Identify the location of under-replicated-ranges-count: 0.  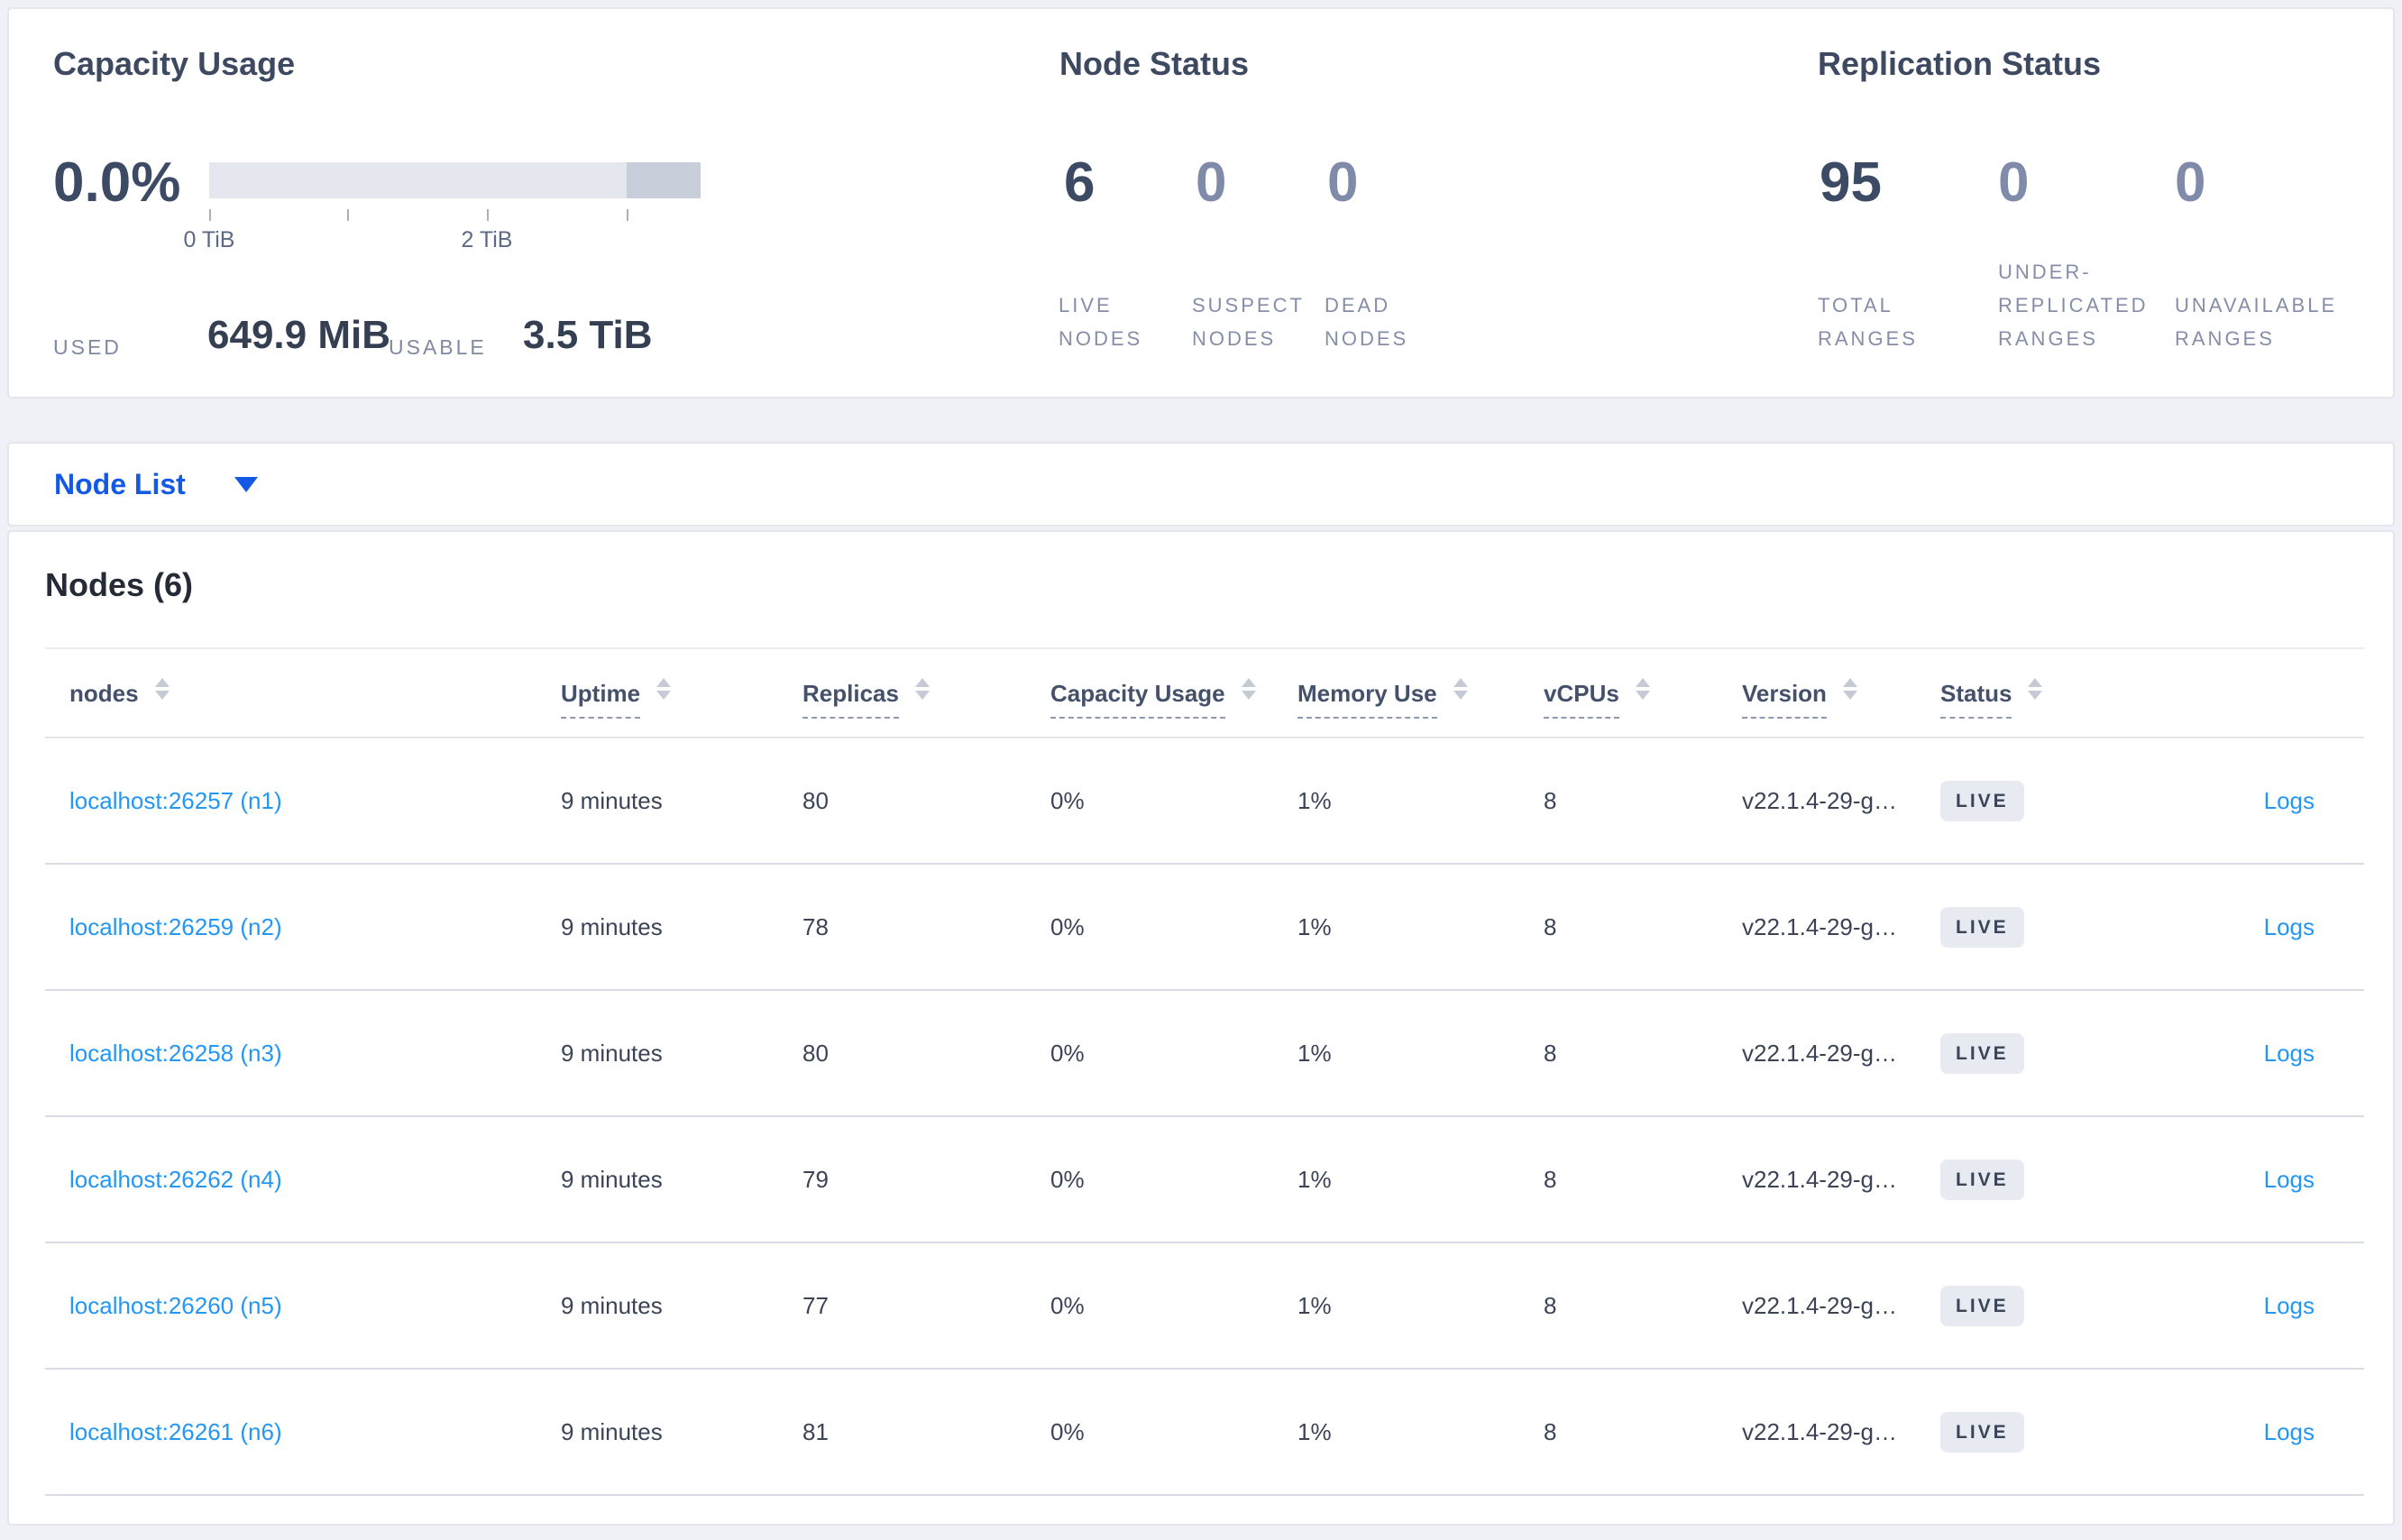
(2014, 182).